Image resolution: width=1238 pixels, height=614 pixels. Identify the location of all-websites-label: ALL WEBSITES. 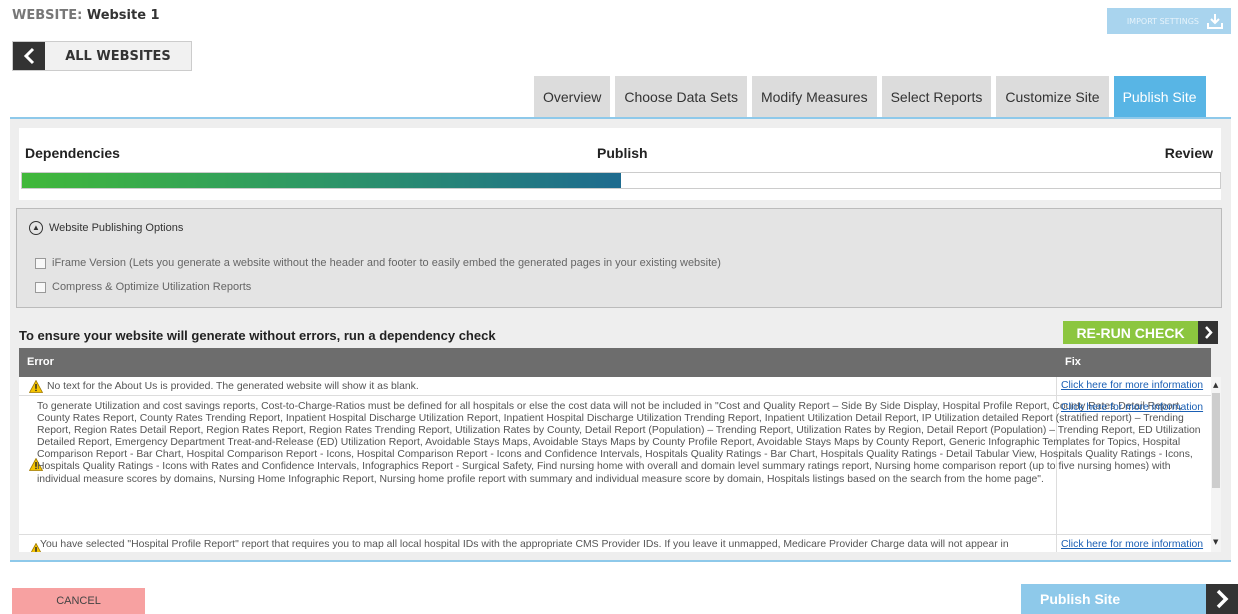
(118, 56).